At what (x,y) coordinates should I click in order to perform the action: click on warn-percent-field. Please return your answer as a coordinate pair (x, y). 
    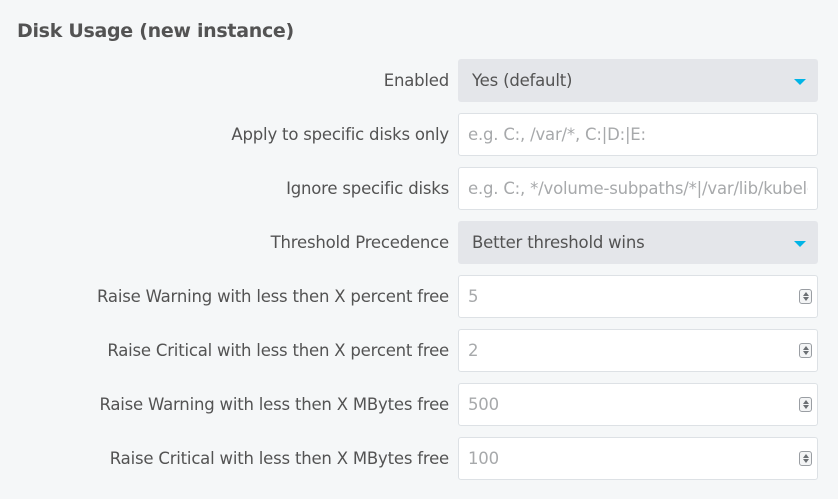
    Looking at the image, I should click on (638, 296).